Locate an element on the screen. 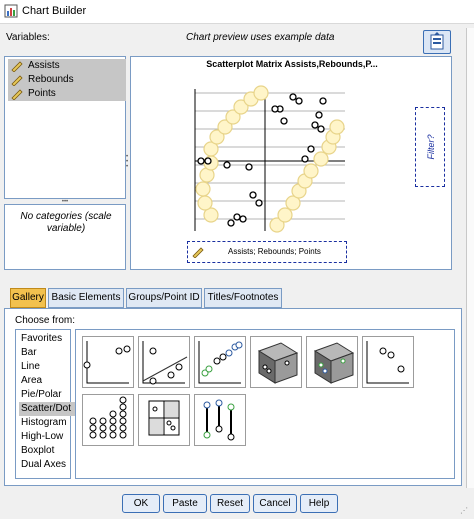 The width and height of the screenshot is (474, 519). gallery-thumb-summary-point is located at coordinates (388, 362).